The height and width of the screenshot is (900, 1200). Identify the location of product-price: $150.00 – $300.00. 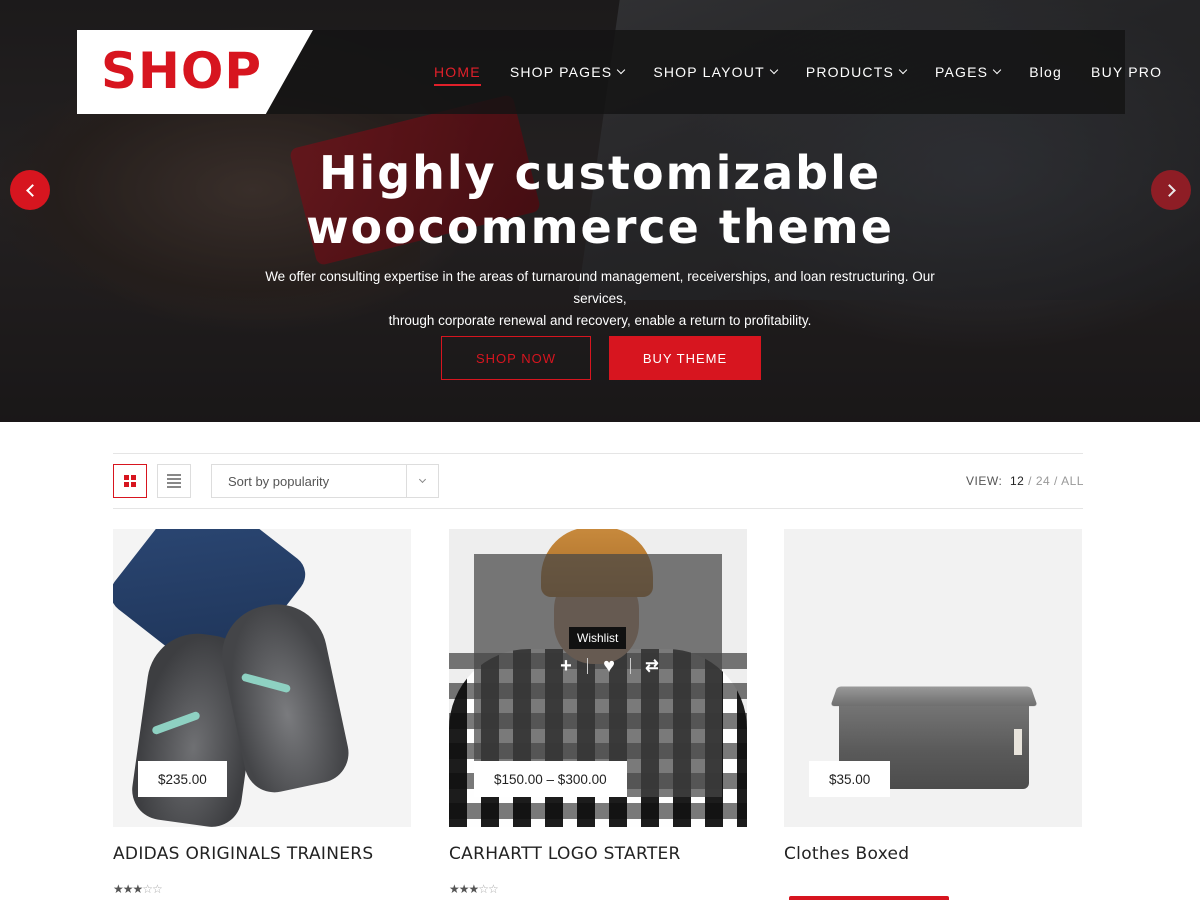
(550, 779).